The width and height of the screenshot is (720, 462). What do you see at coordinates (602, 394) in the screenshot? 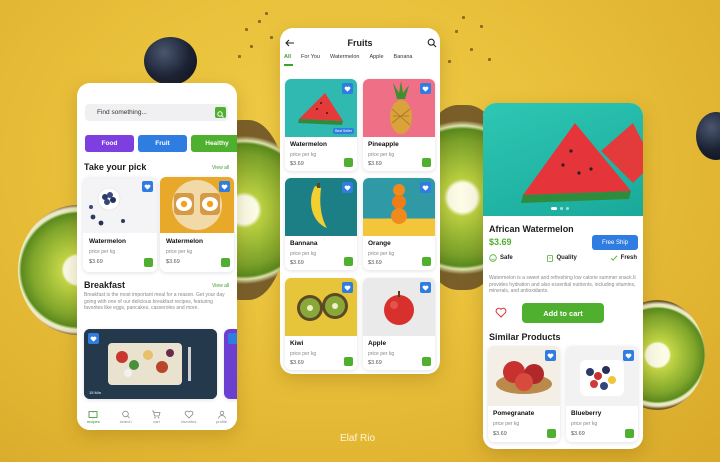
I see `similar-card-blueberry: Blueberry price per kg $3.69` at bounding box center [602, 394].